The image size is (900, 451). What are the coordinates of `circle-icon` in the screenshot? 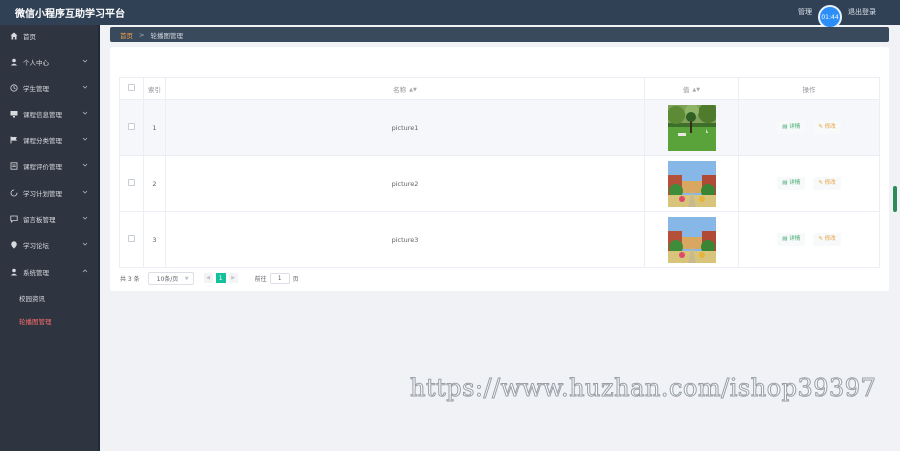 It's located at (14, 193).